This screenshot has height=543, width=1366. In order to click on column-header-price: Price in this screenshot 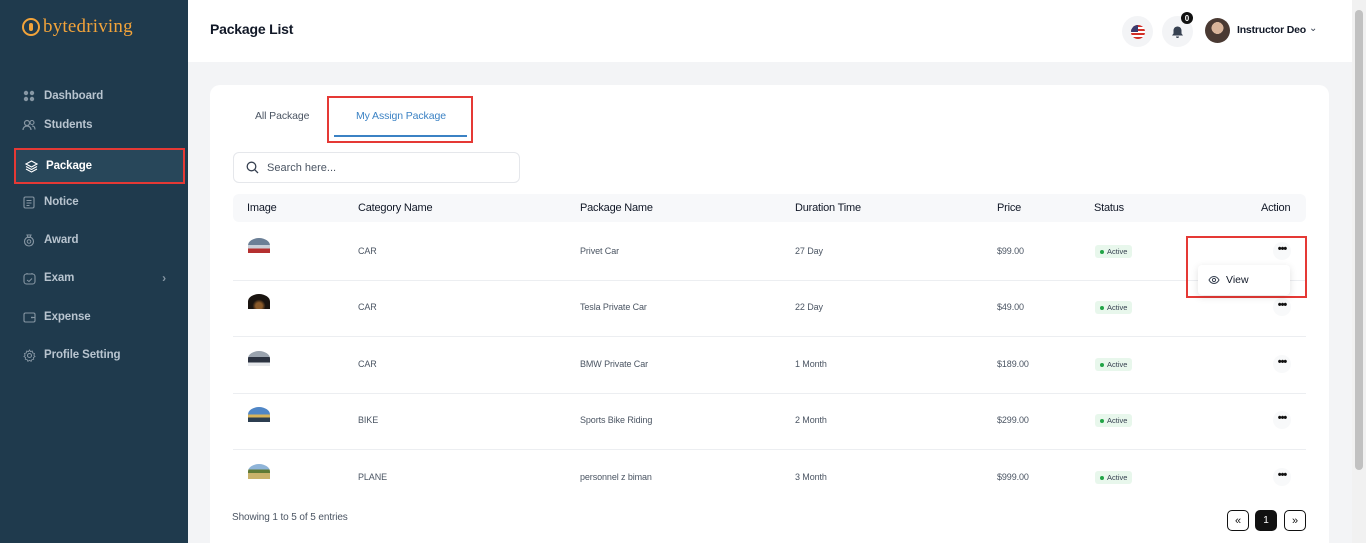, I will do `click(1009, 208)`.